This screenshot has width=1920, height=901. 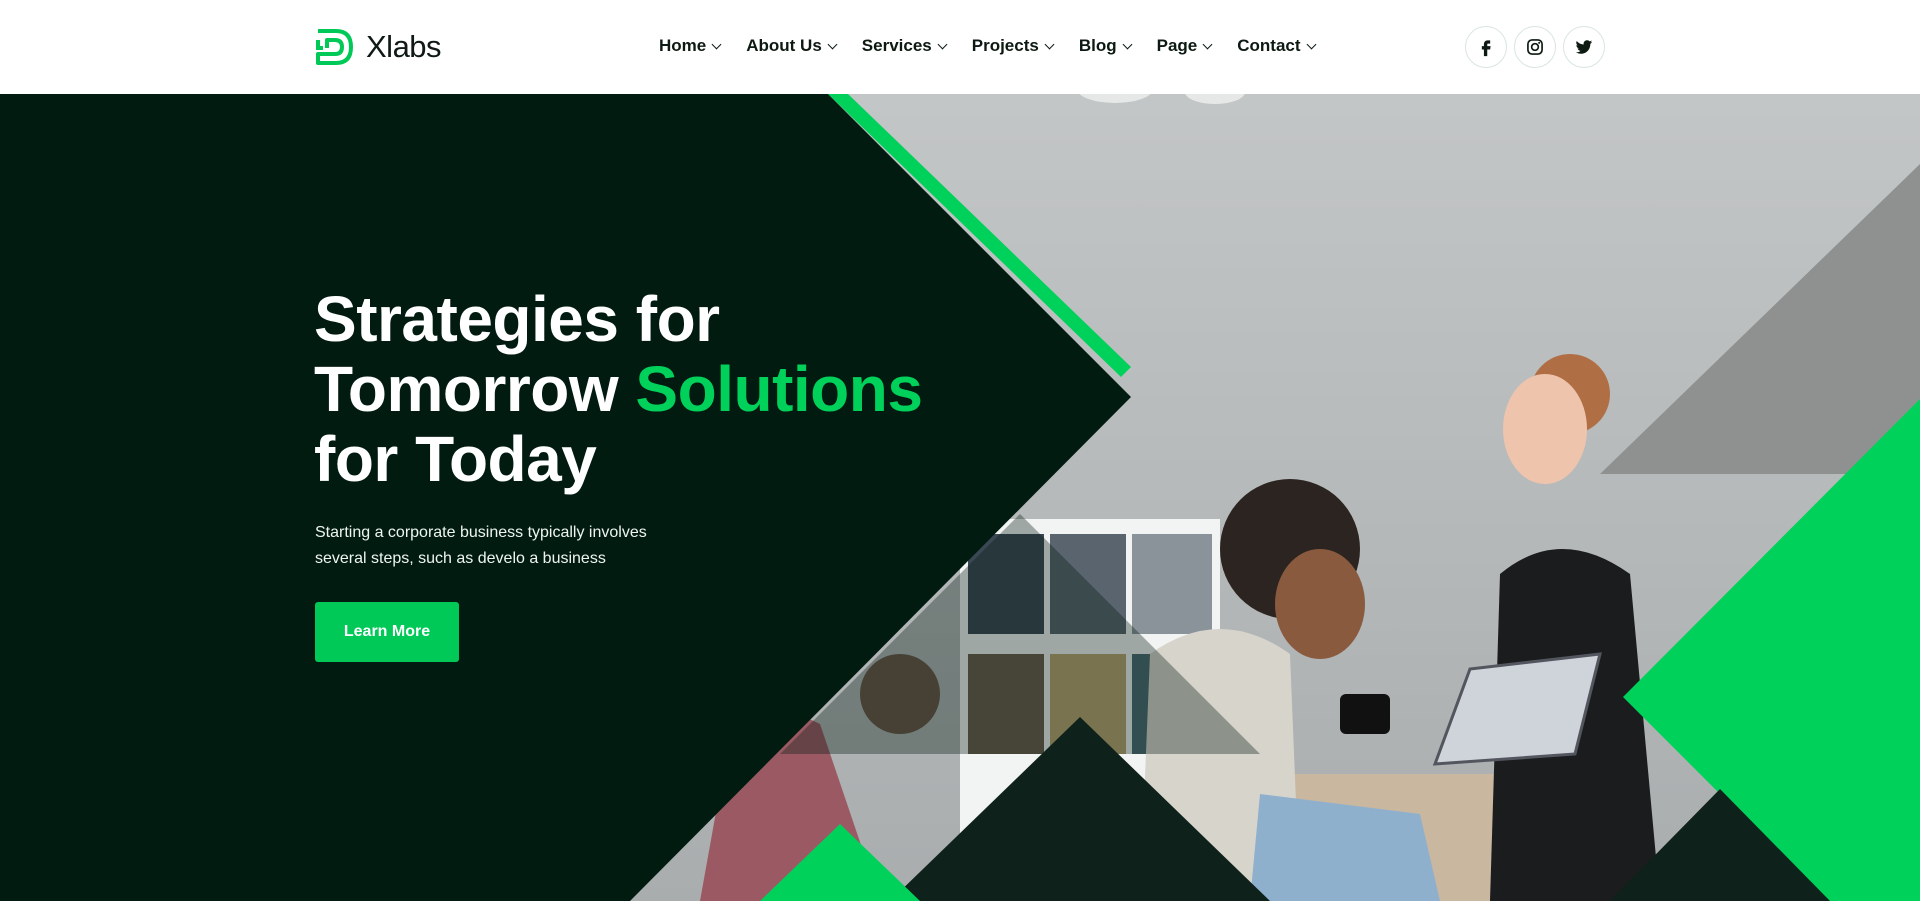 I want to click on nav-item-label: Contact, so click(x=1269, y=45).